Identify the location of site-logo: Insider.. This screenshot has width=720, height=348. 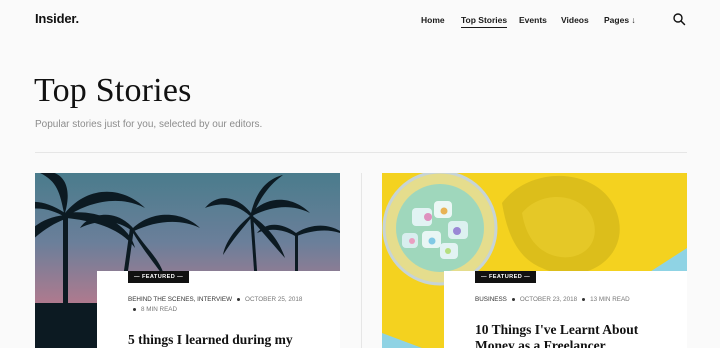
(57, 18).